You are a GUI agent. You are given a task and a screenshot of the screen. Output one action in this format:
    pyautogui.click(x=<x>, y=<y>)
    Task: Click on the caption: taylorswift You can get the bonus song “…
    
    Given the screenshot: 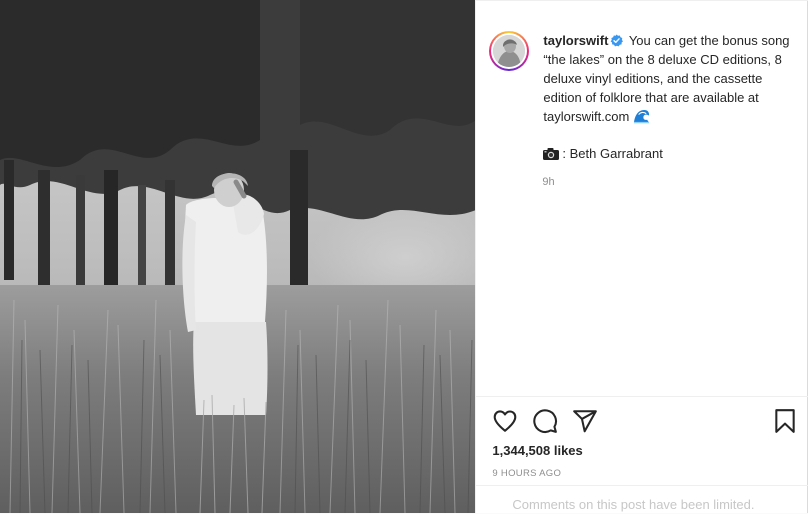 What is the action you would take?
    pyautogui.click(x=668, y=78)
    